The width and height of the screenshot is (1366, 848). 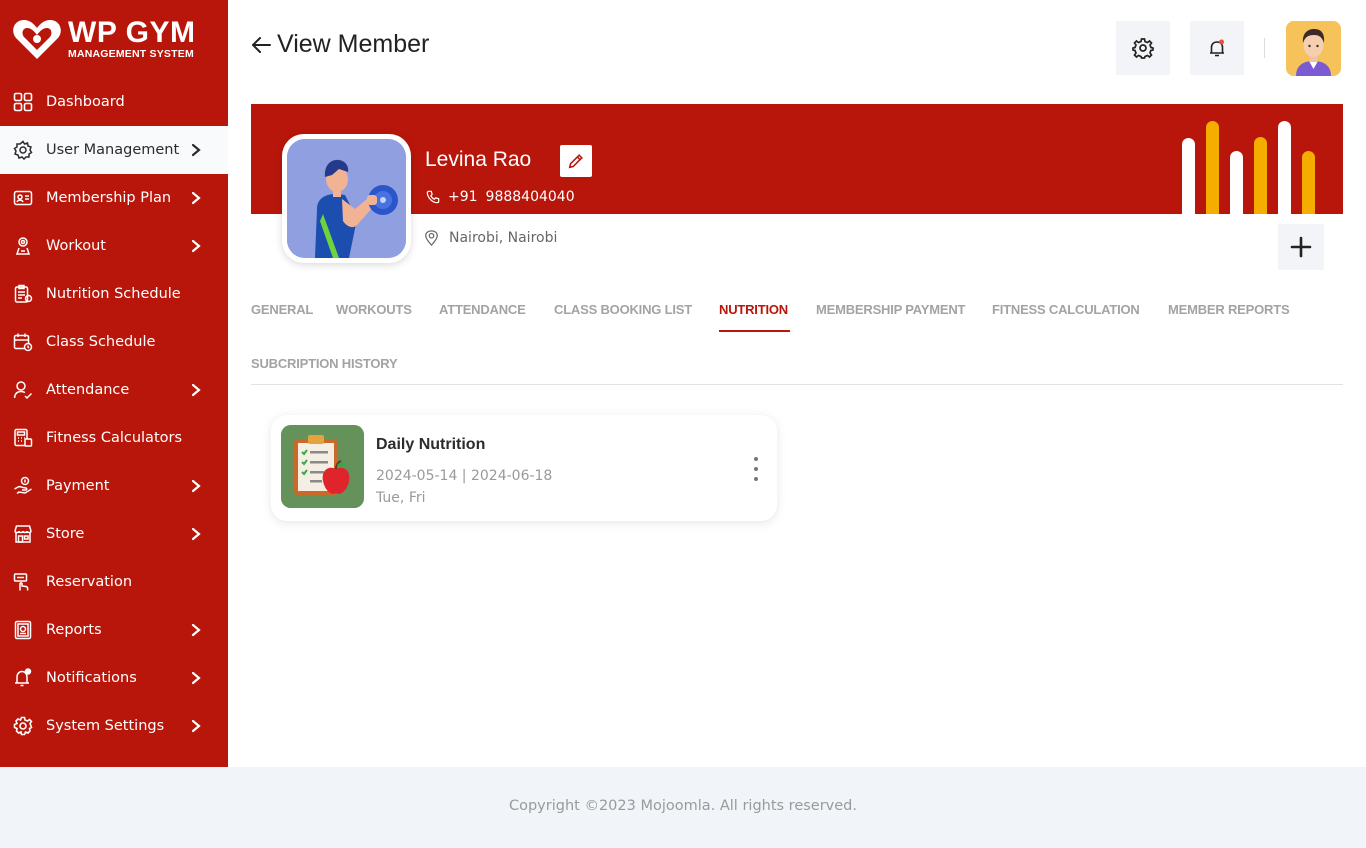 I want to click on brand-logo: WP GYM MANAGEMENT SYSTEM, so click(x=115, y=39).